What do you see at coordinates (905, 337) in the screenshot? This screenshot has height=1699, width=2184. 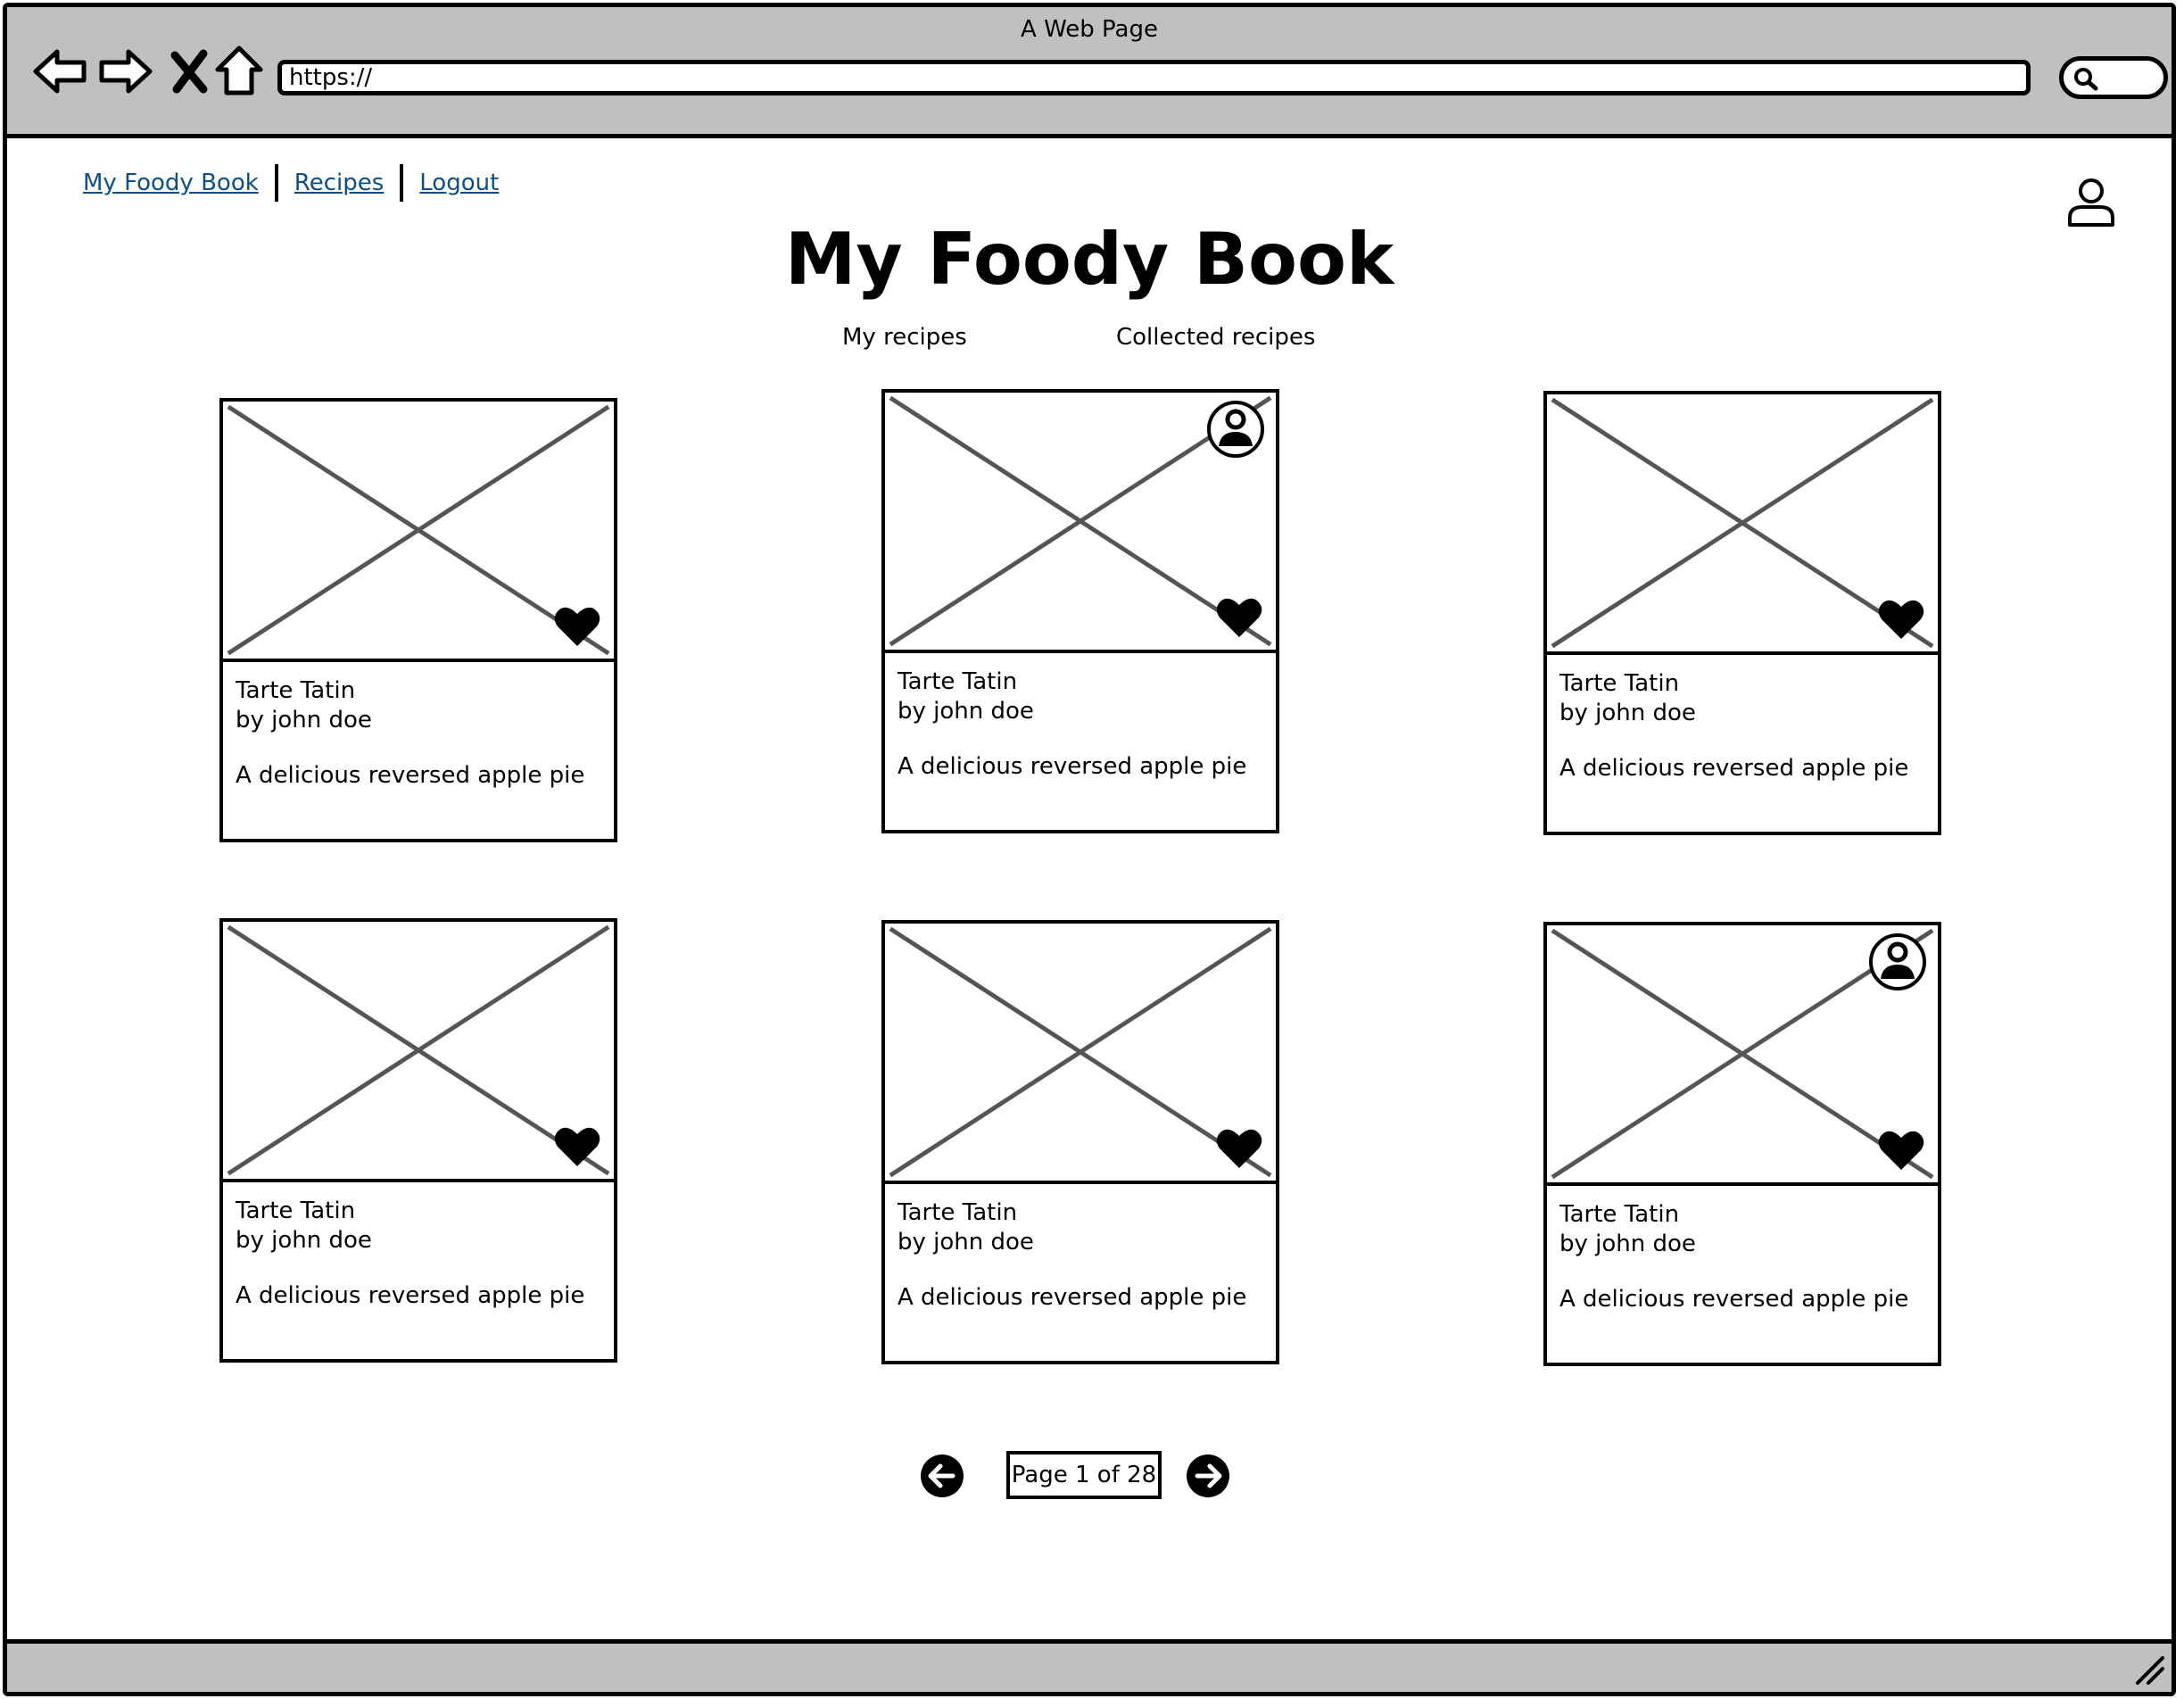 I see `tab-my-recipes: My recipes` at bounding box center [905, 337].